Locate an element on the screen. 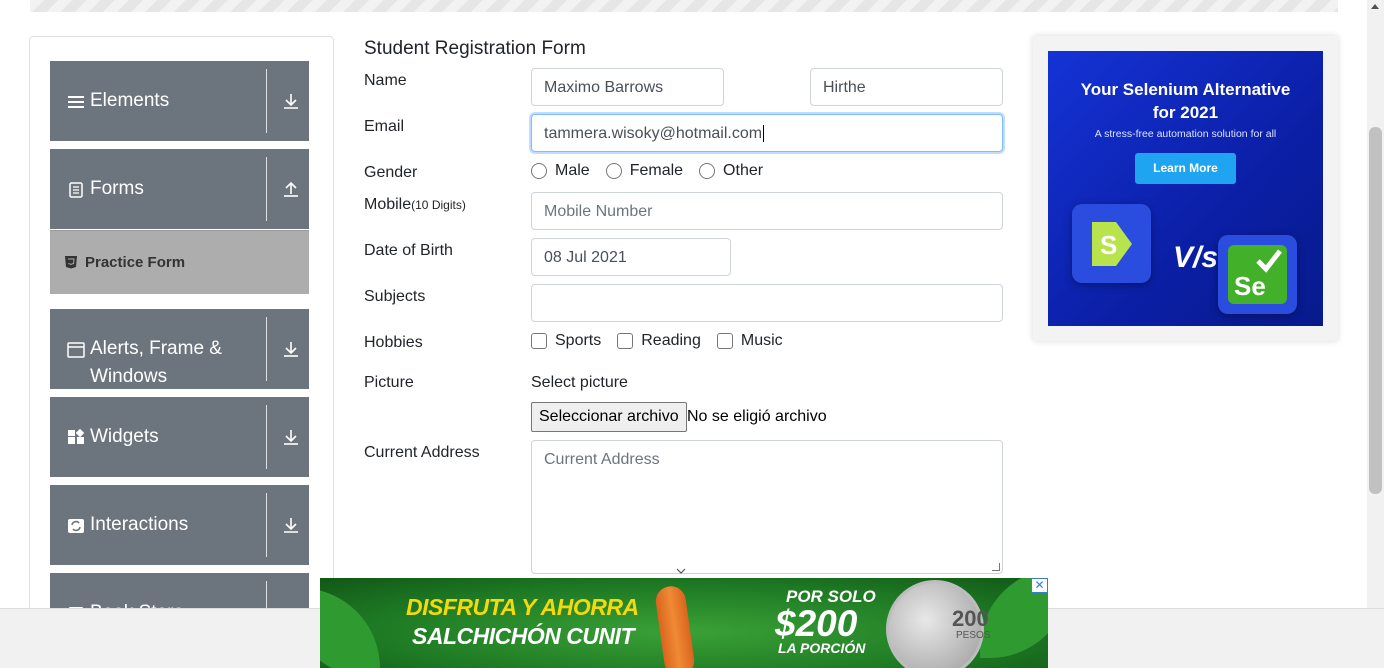 The width and height of the screenshot is (1384, 668). gender-other-option: Other is located at coordinates (731, 171).